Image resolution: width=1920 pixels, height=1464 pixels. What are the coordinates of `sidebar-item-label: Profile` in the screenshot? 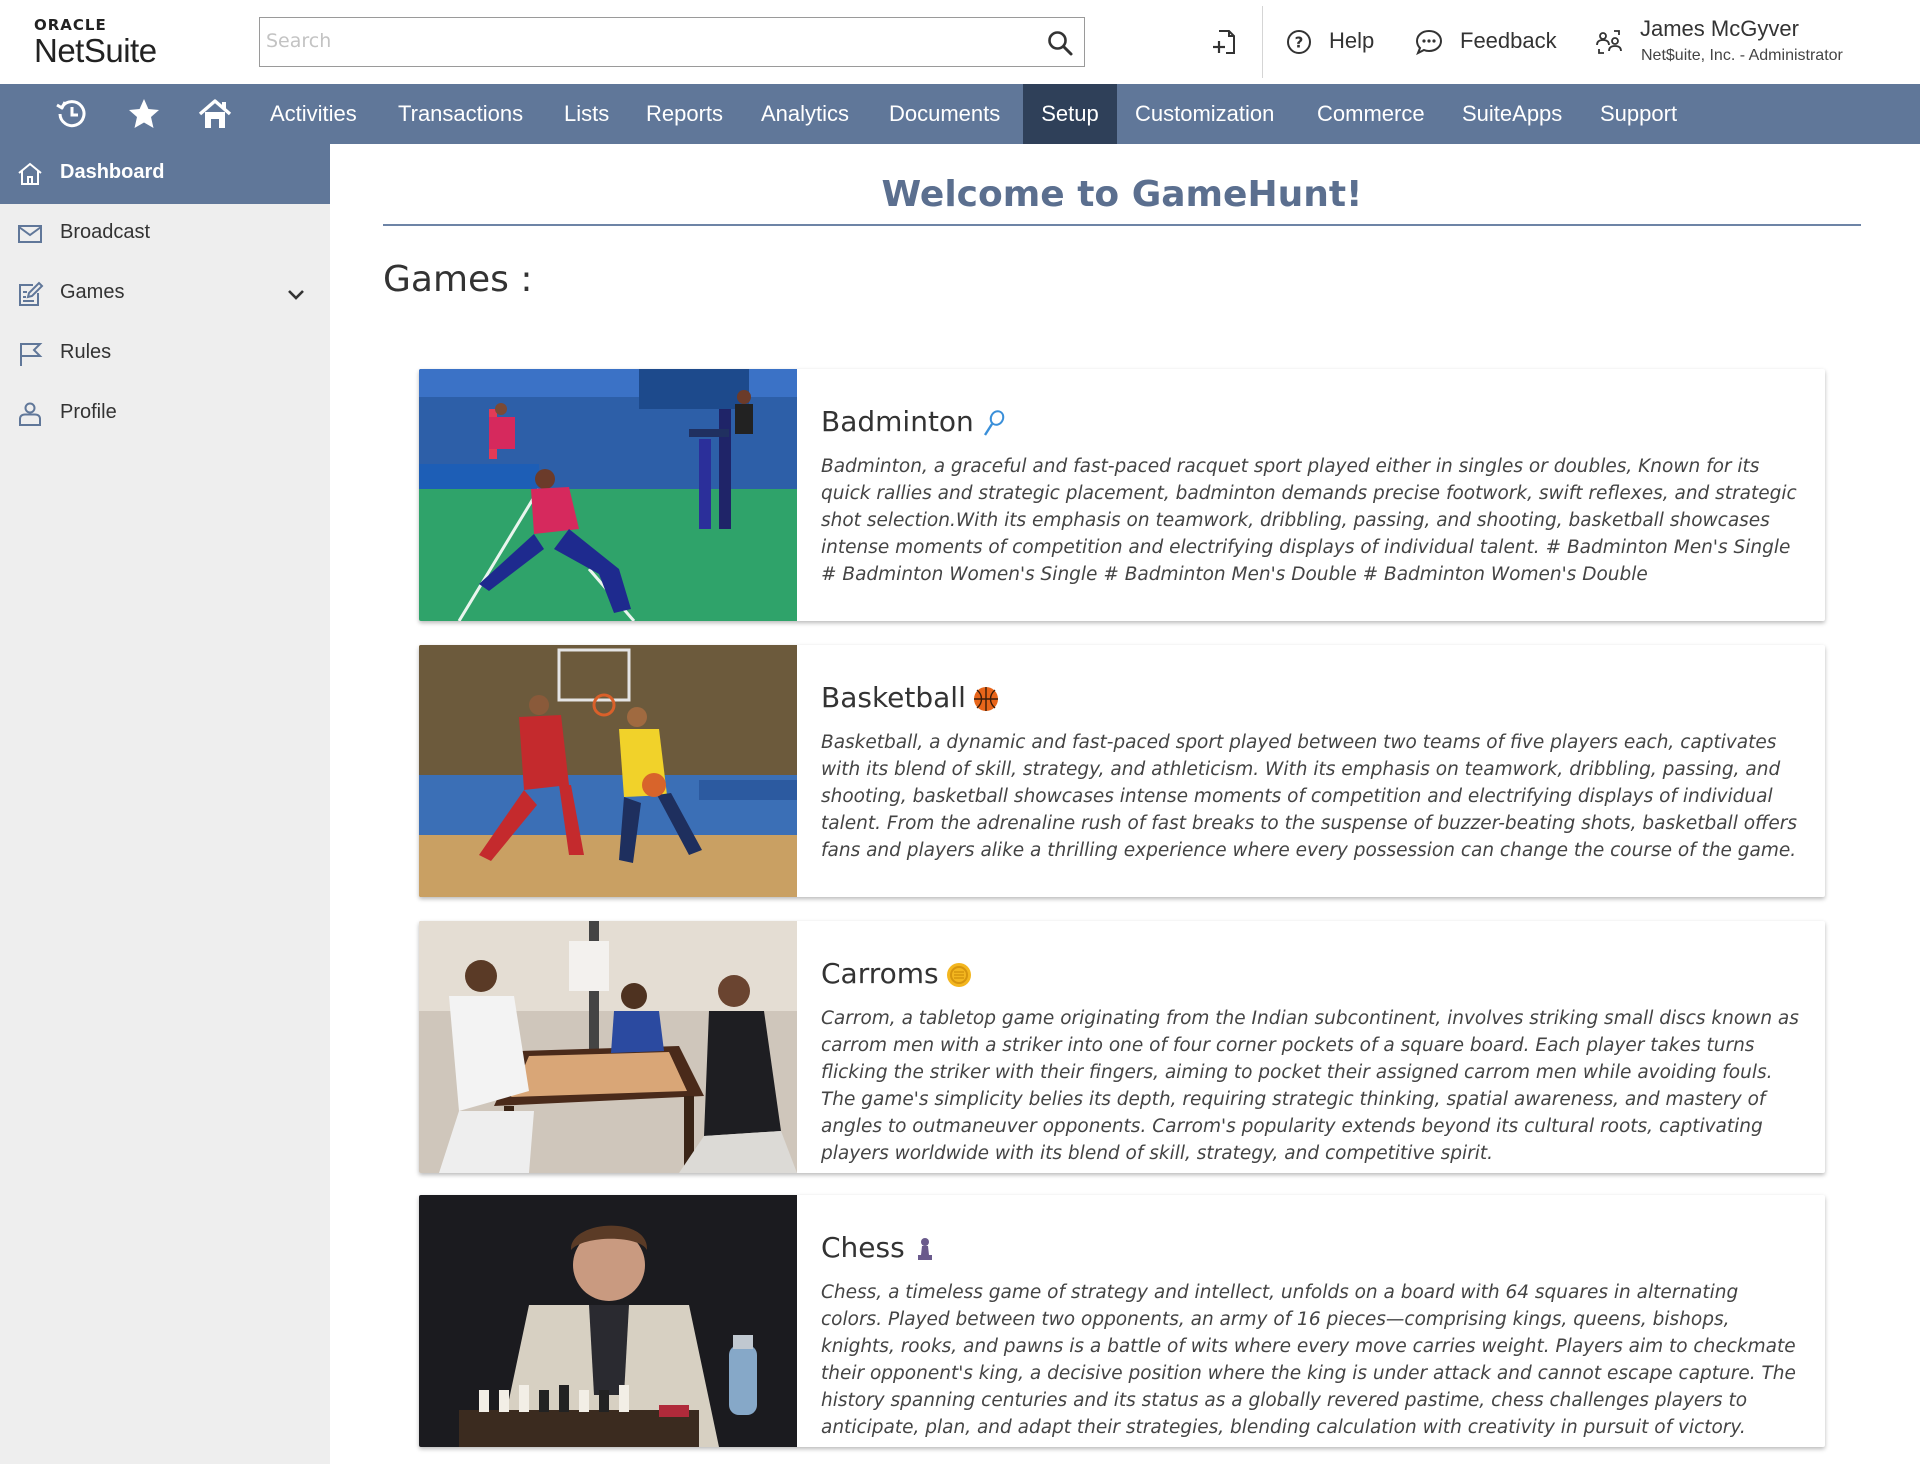 It's located at (88, 412).